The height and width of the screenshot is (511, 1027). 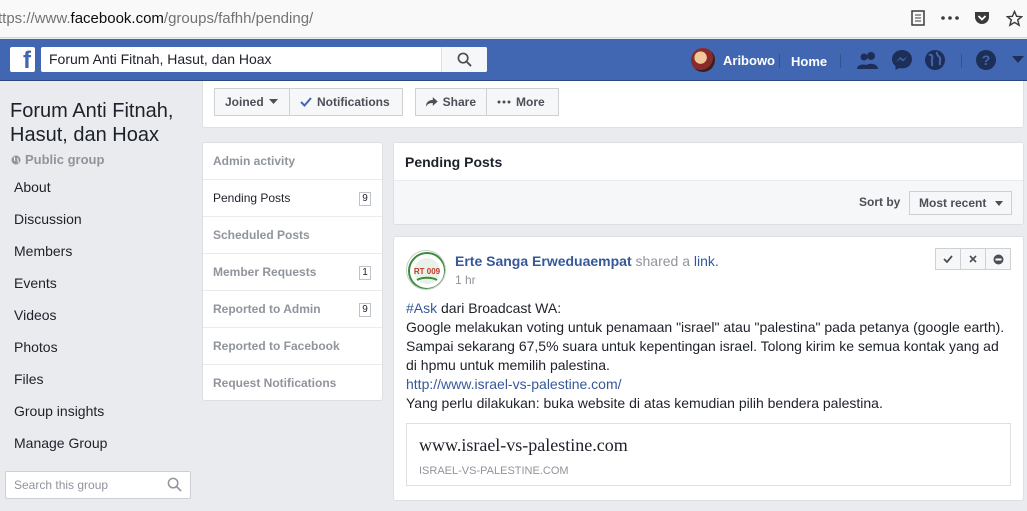 I want to click on reader-view-icon, so click(x=918, y=18).